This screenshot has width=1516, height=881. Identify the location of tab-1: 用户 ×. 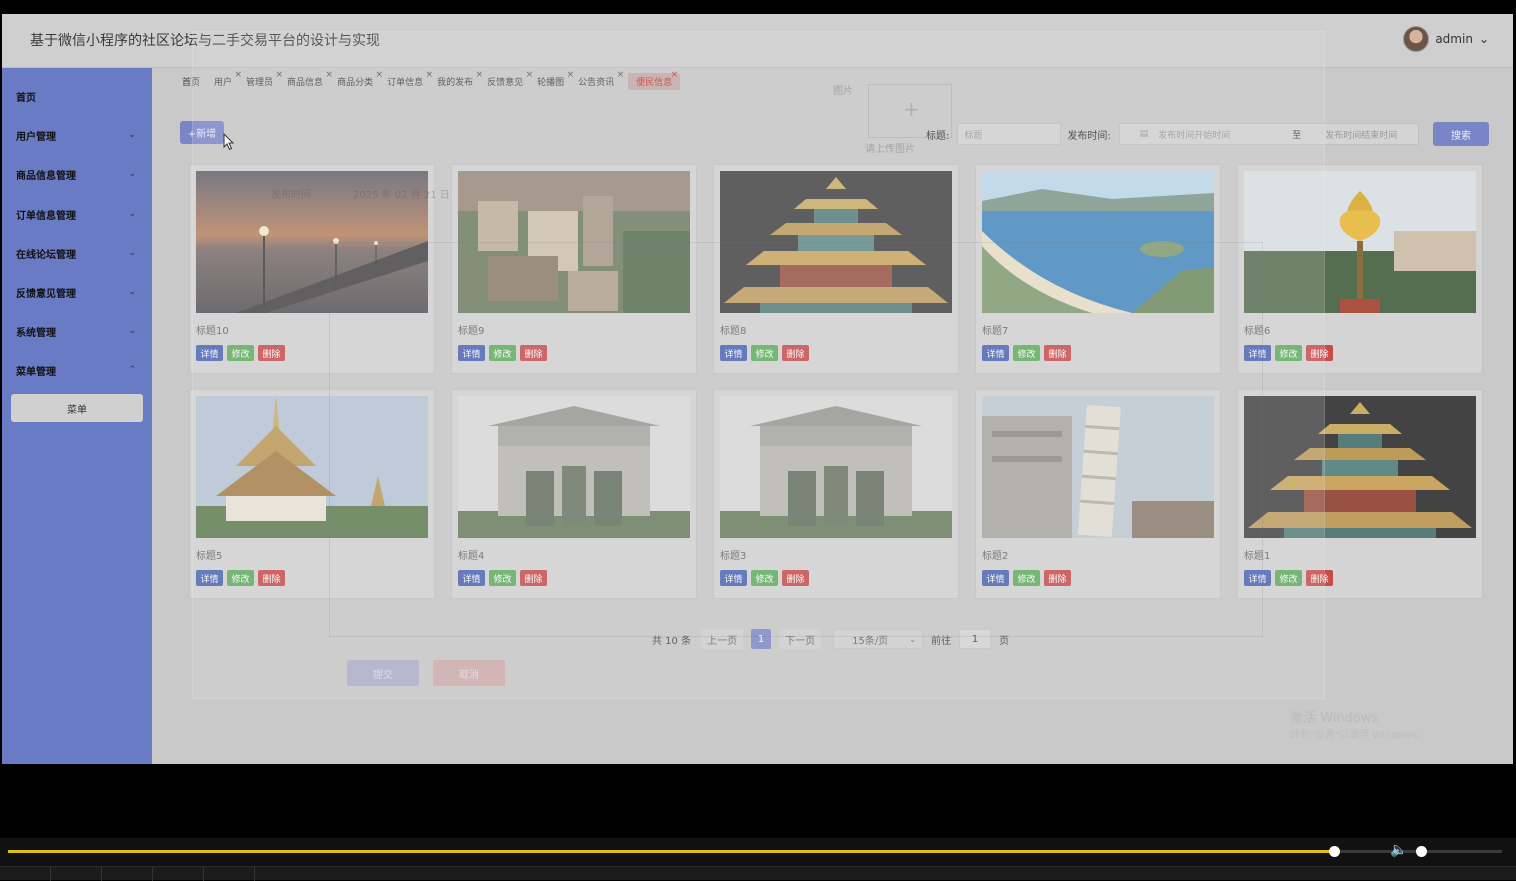
(228, 79).